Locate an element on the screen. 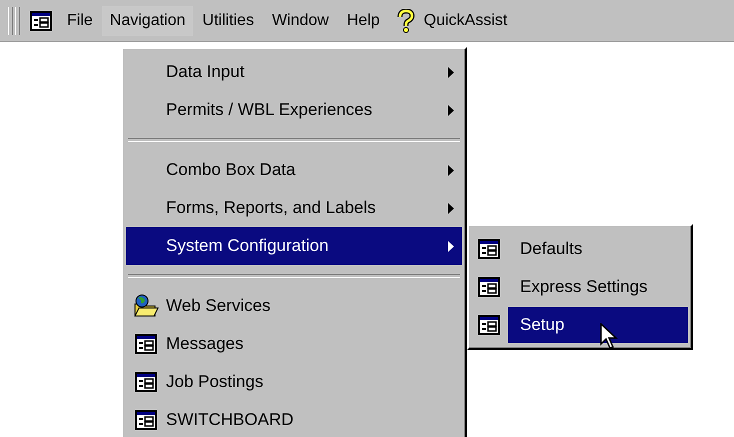  menu-item: Permits / WBL Experiences is located at coordinates (294, 110).